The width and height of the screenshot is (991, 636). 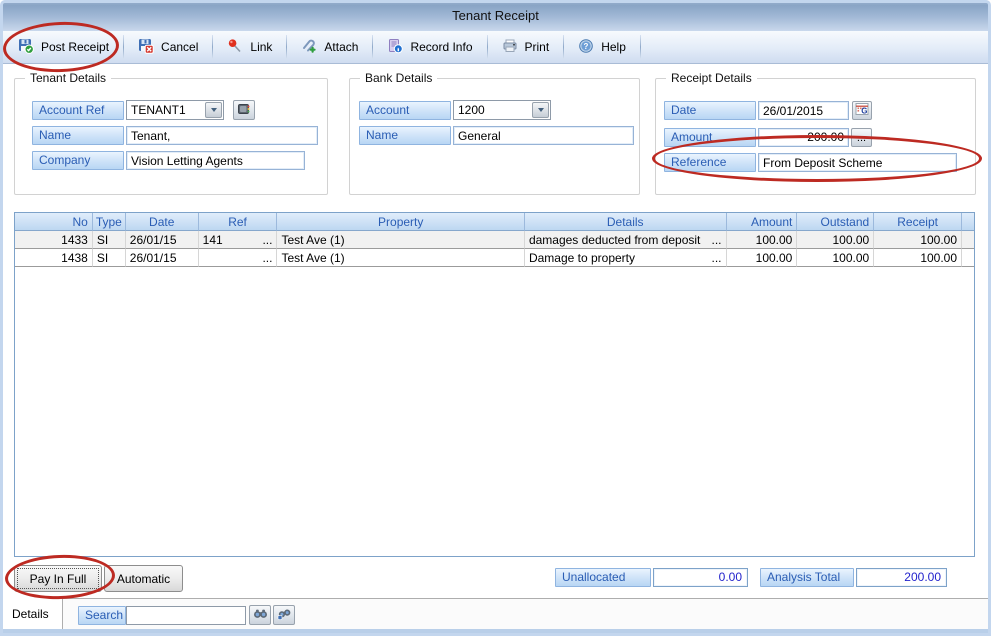 I want to click on search-chip: Search, so click(x=102, y=615).